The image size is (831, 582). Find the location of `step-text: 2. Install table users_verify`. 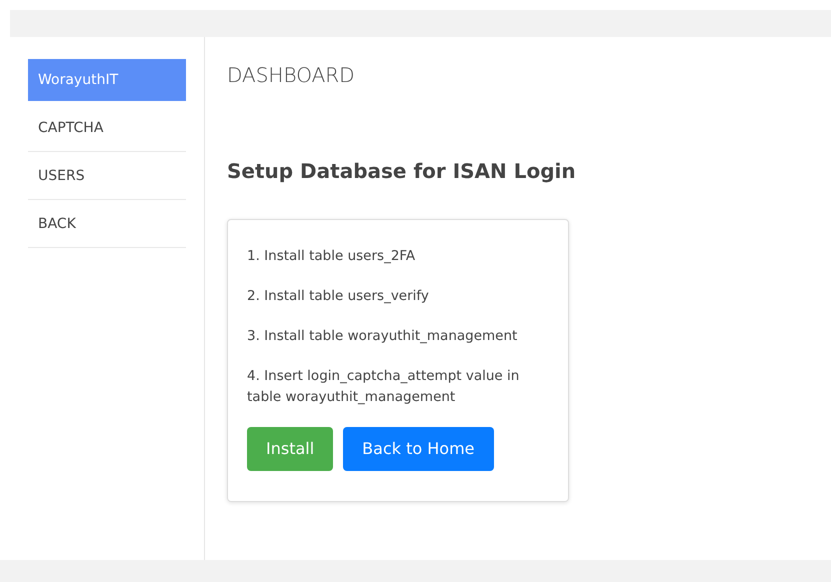

step-text: 2. Install table users_verify is located at coordinates (338, 296).